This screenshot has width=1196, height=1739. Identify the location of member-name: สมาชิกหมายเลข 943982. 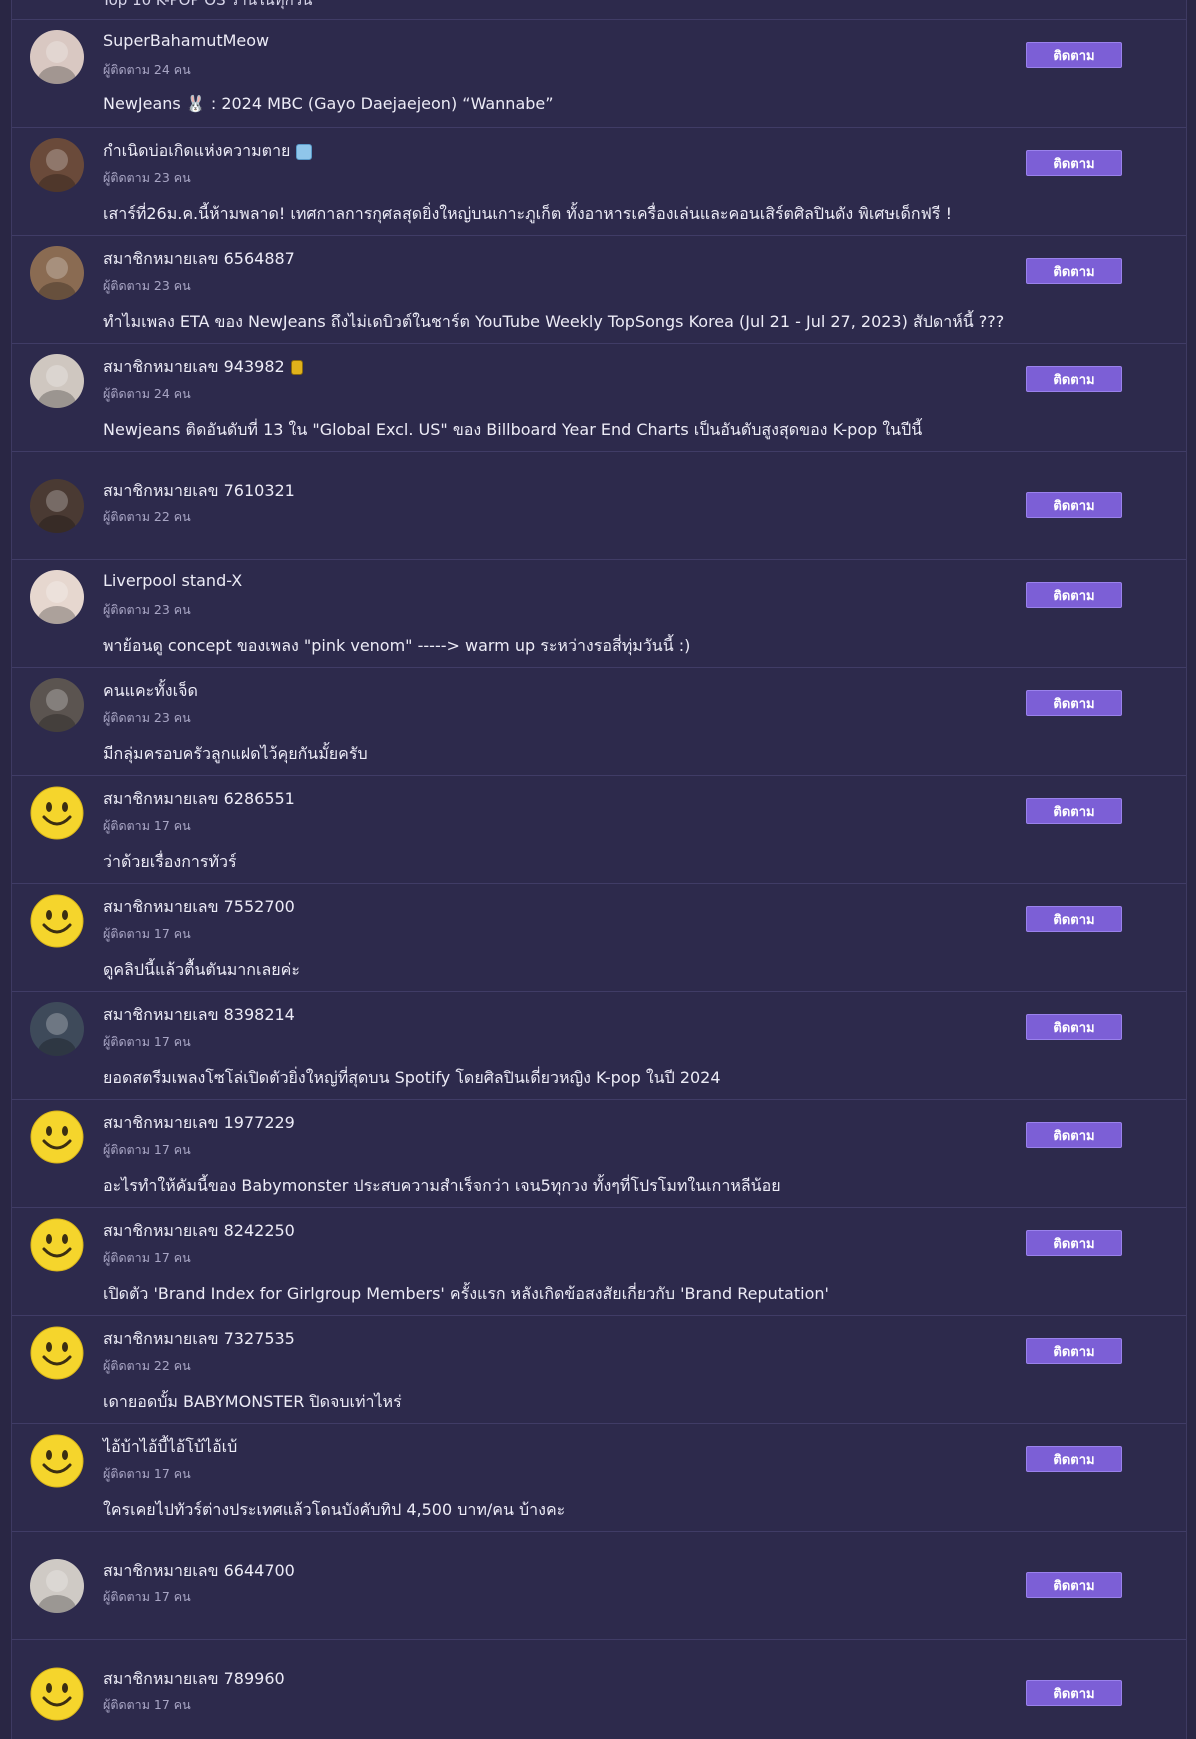
(203, 367).